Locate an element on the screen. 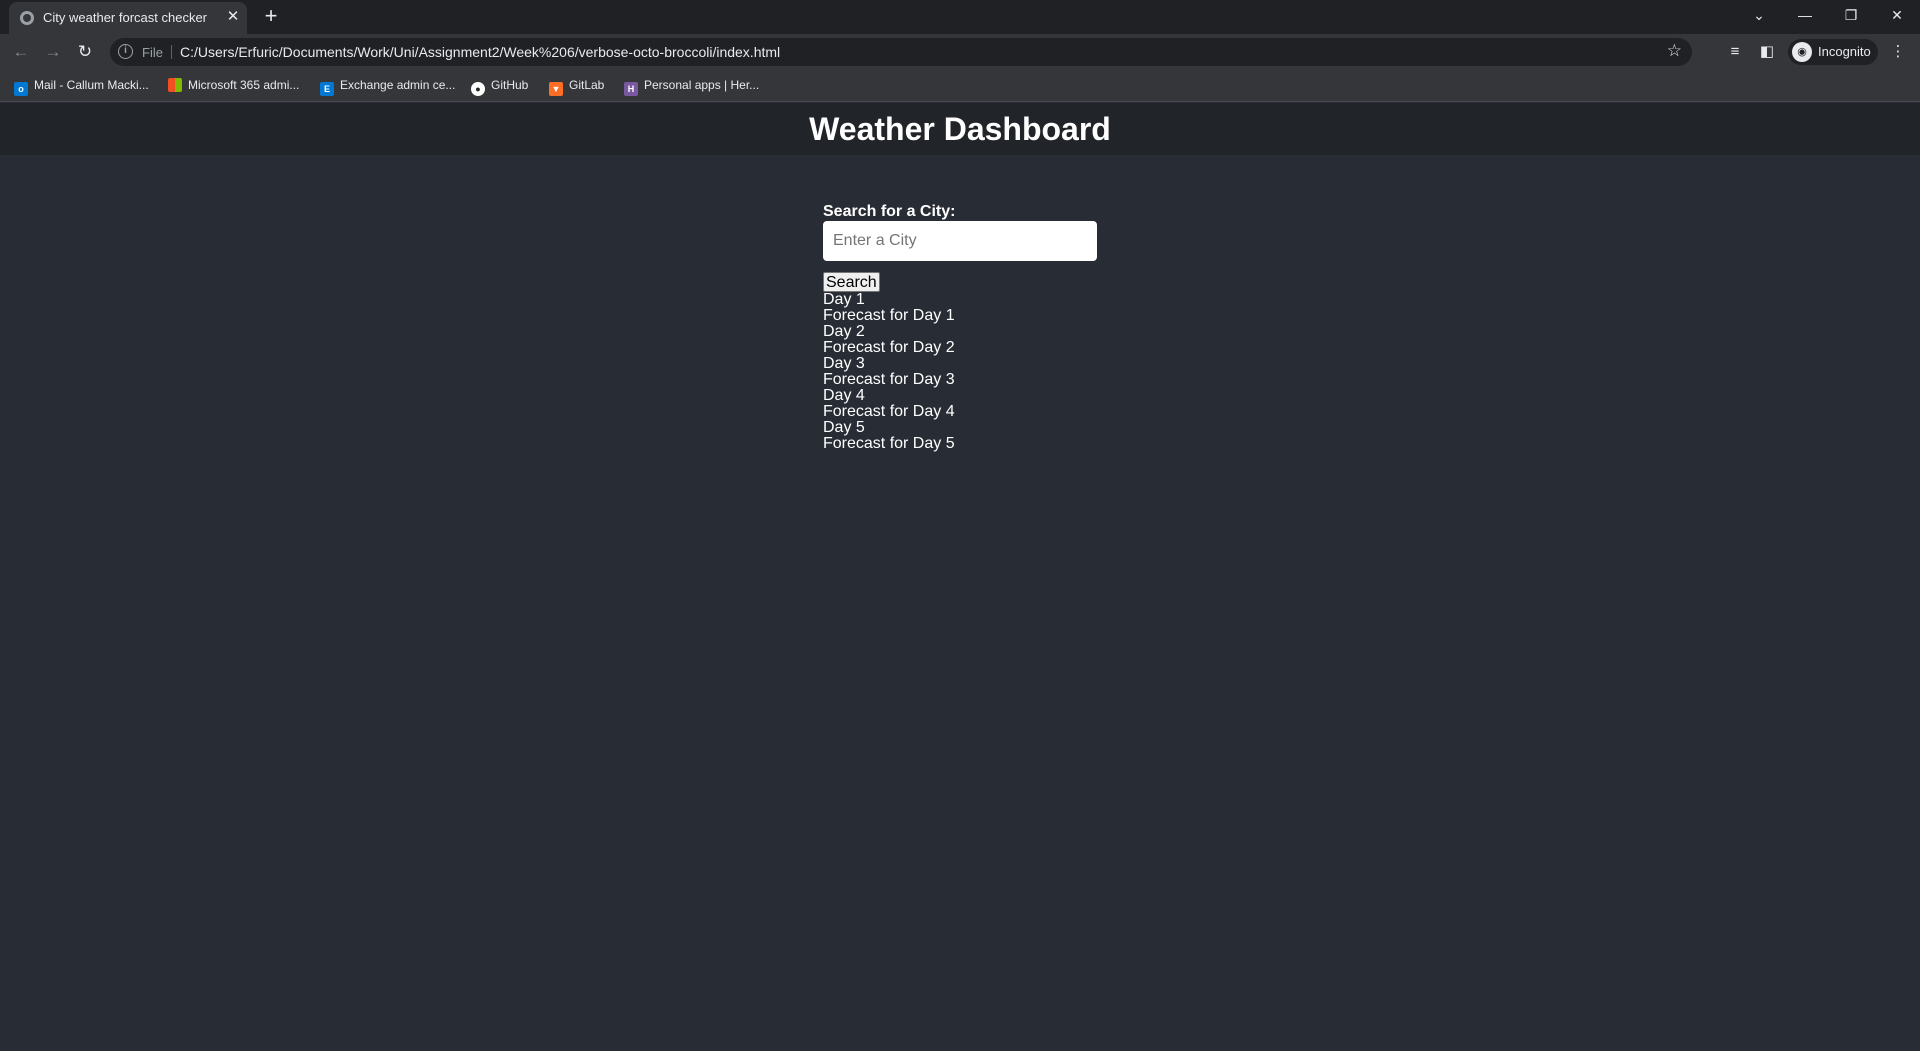 The height and width of the screenshot is (1051, 1920). forecast-text: Forecast for Day 3 is located at coordinates (889, 379).